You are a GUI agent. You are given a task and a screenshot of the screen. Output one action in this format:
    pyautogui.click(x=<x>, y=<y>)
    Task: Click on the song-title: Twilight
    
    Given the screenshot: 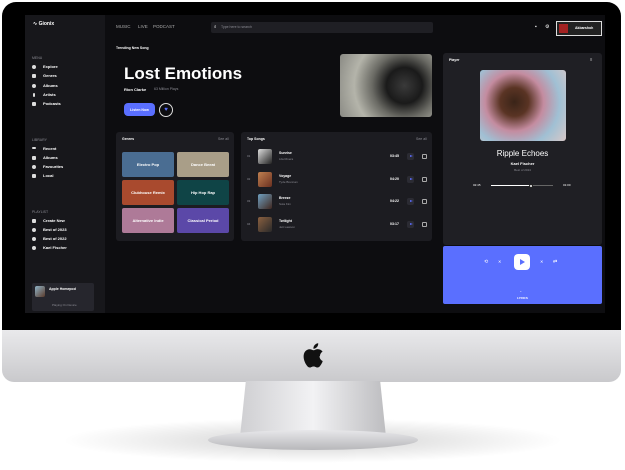 What is the action you would take?
    pyautogui.click(x=285, y=220)
    